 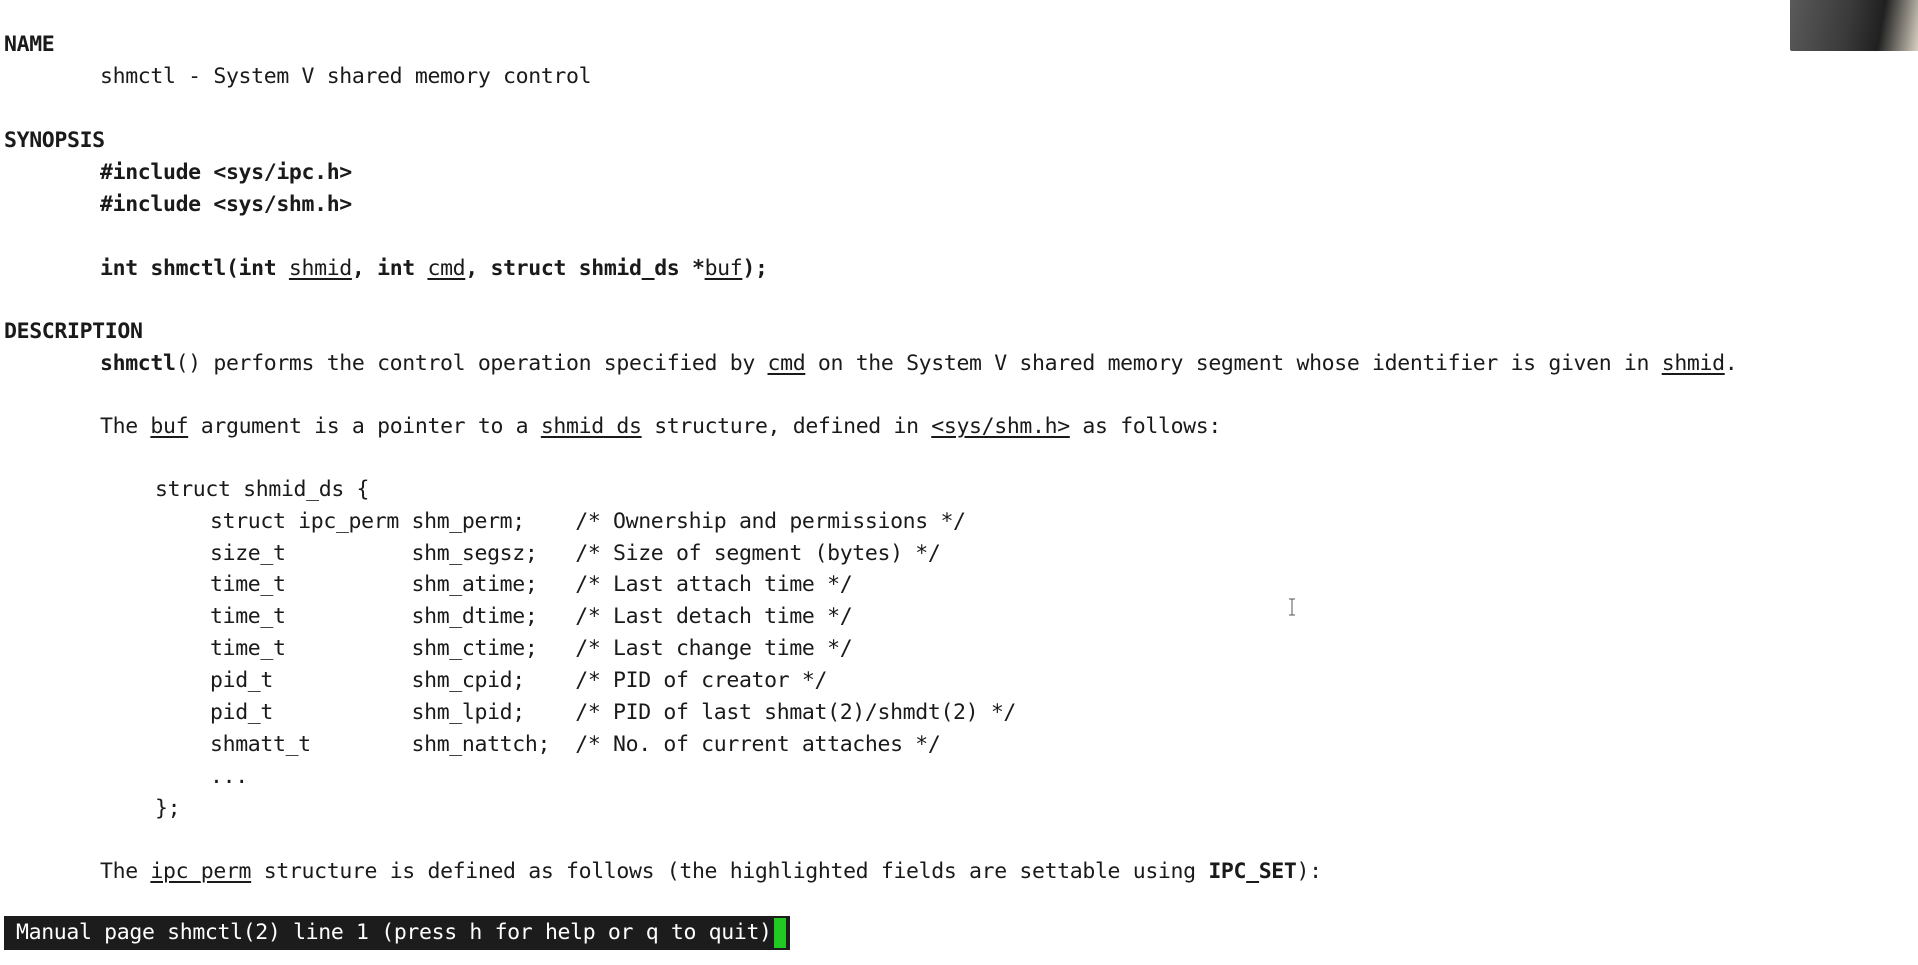 What do you see at coordinates (320, 268) in the screenshot?
I see `param-shmid: shmid` at bounding box center [320, 268].